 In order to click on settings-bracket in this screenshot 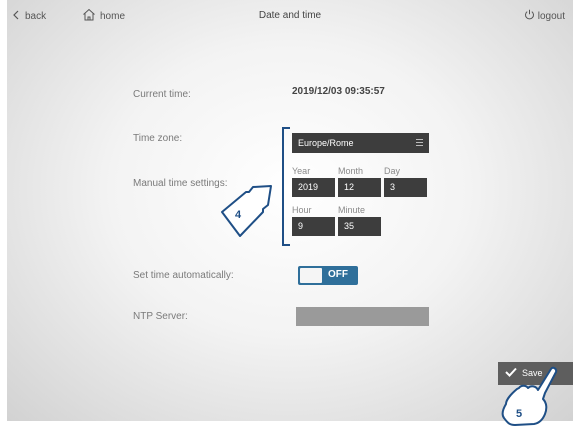, I will do `click(286, 186)`.